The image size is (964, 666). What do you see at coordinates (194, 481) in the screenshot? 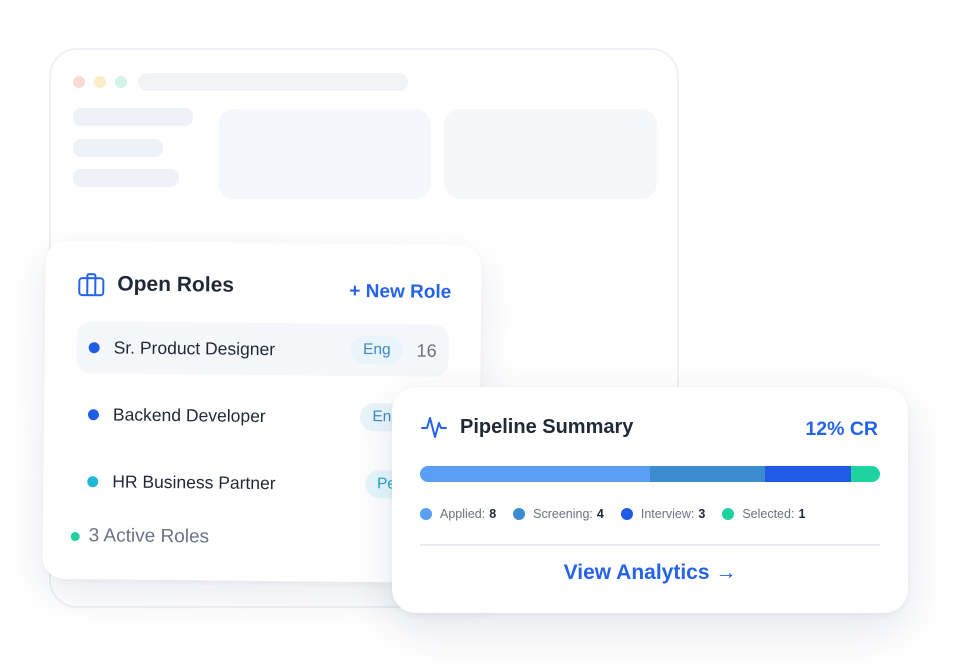
I see `role-name: HR Business Partner` at bounding box center [194, 481].